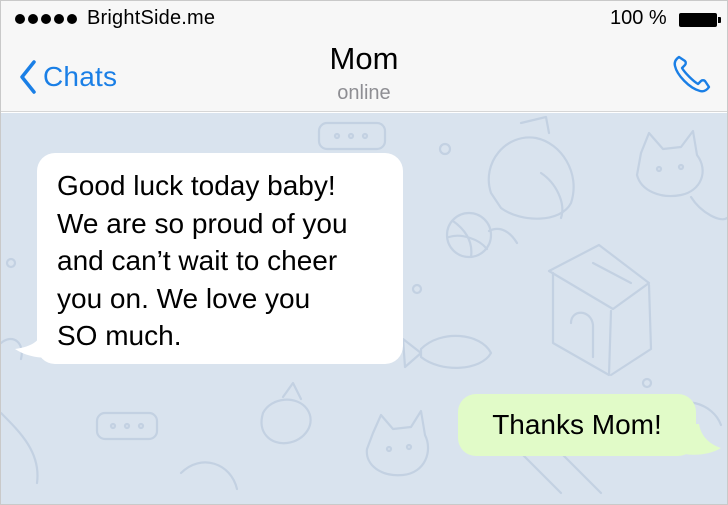  I want to click on message-line: and can’t wait to cheer, so click(197, 260).